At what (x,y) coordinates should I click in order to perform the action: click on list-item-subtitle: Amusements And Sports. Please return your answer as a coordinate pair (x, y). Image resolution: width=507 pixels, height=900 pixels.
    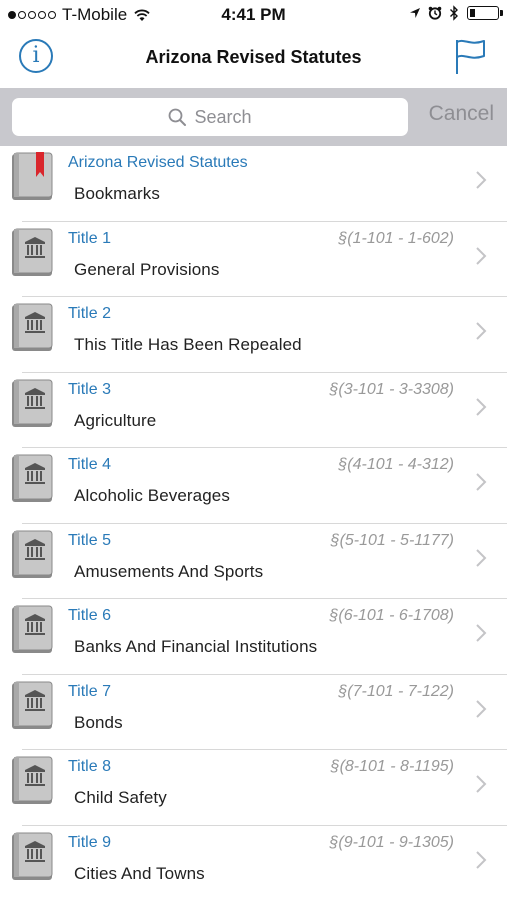
    Looking at the image, I should click on (169, 571).